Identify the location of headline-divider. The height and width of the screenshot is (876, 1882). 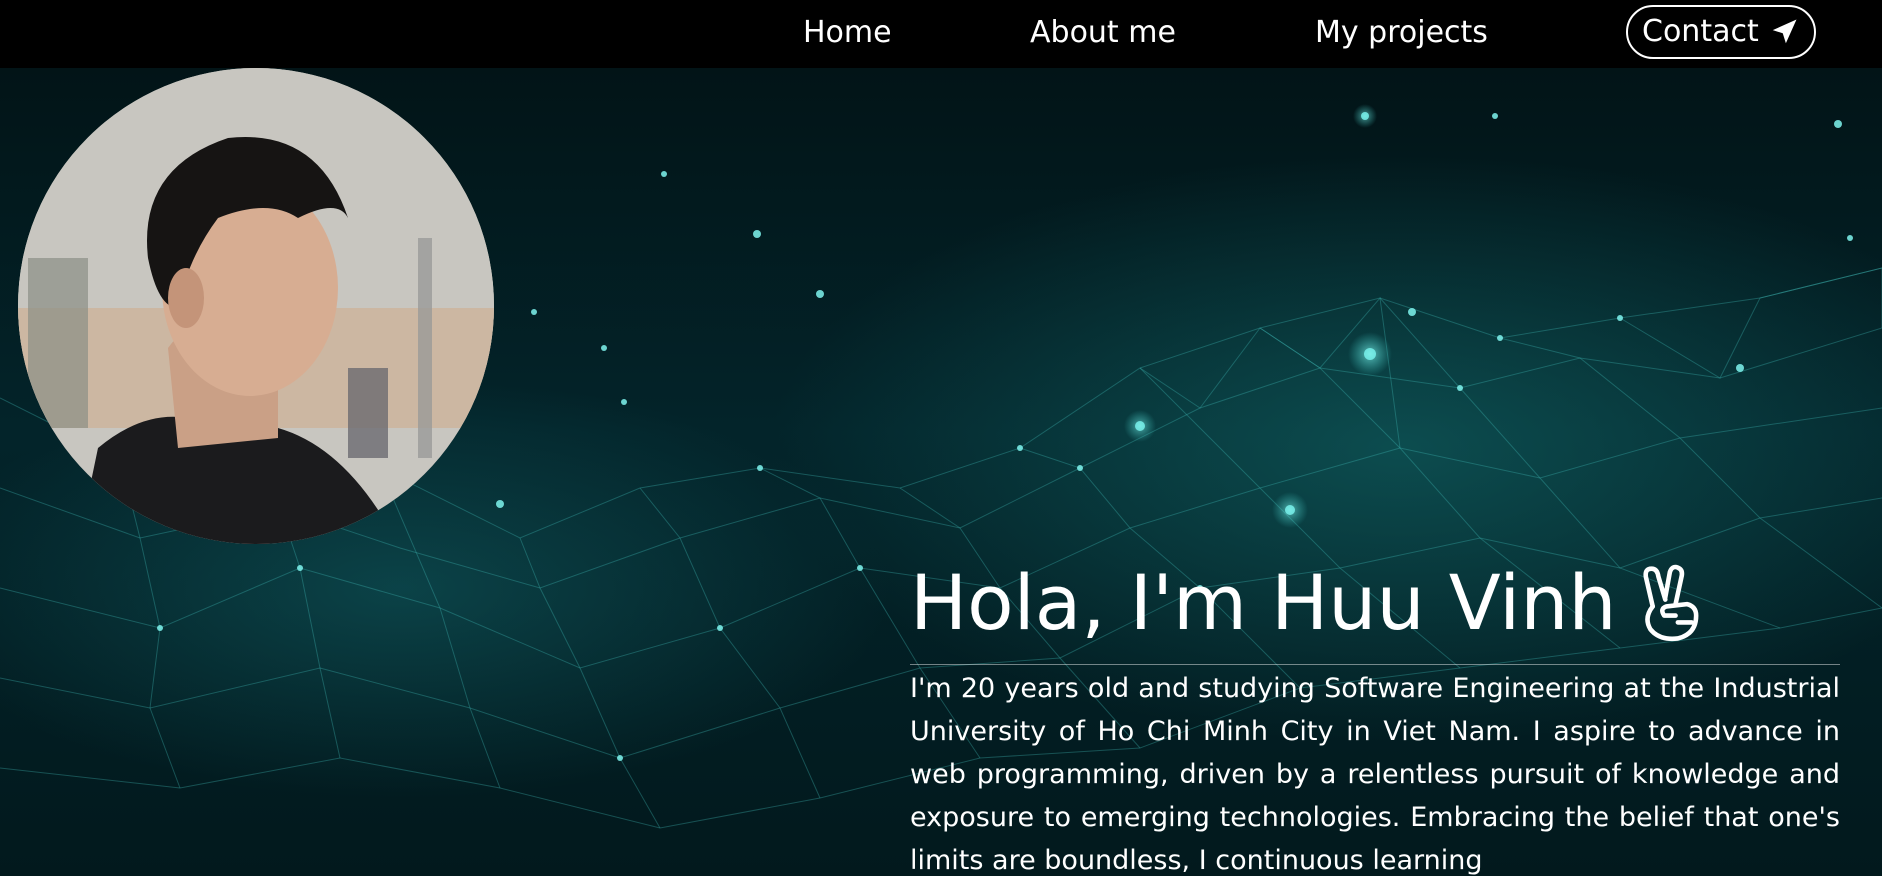
(1375, 664).